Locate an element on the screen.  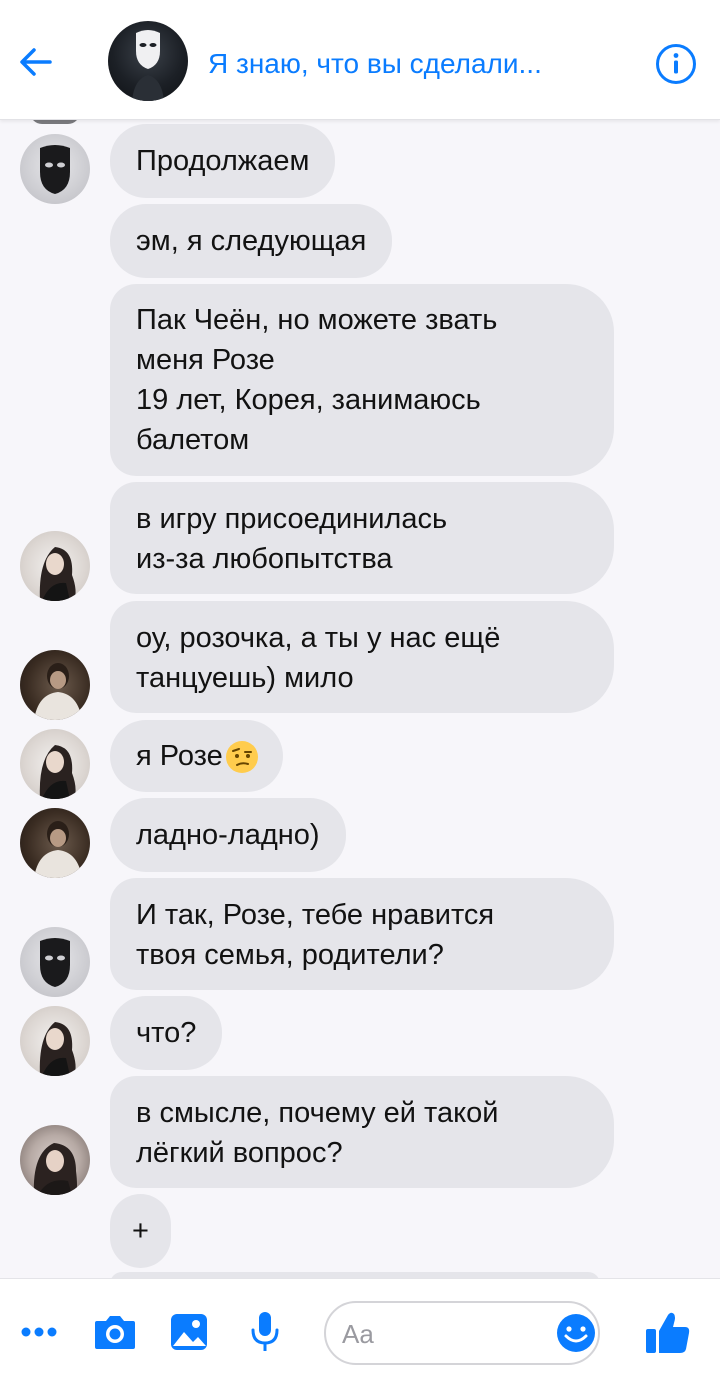
message-text: я Розе is located at coordinates (179, 756).